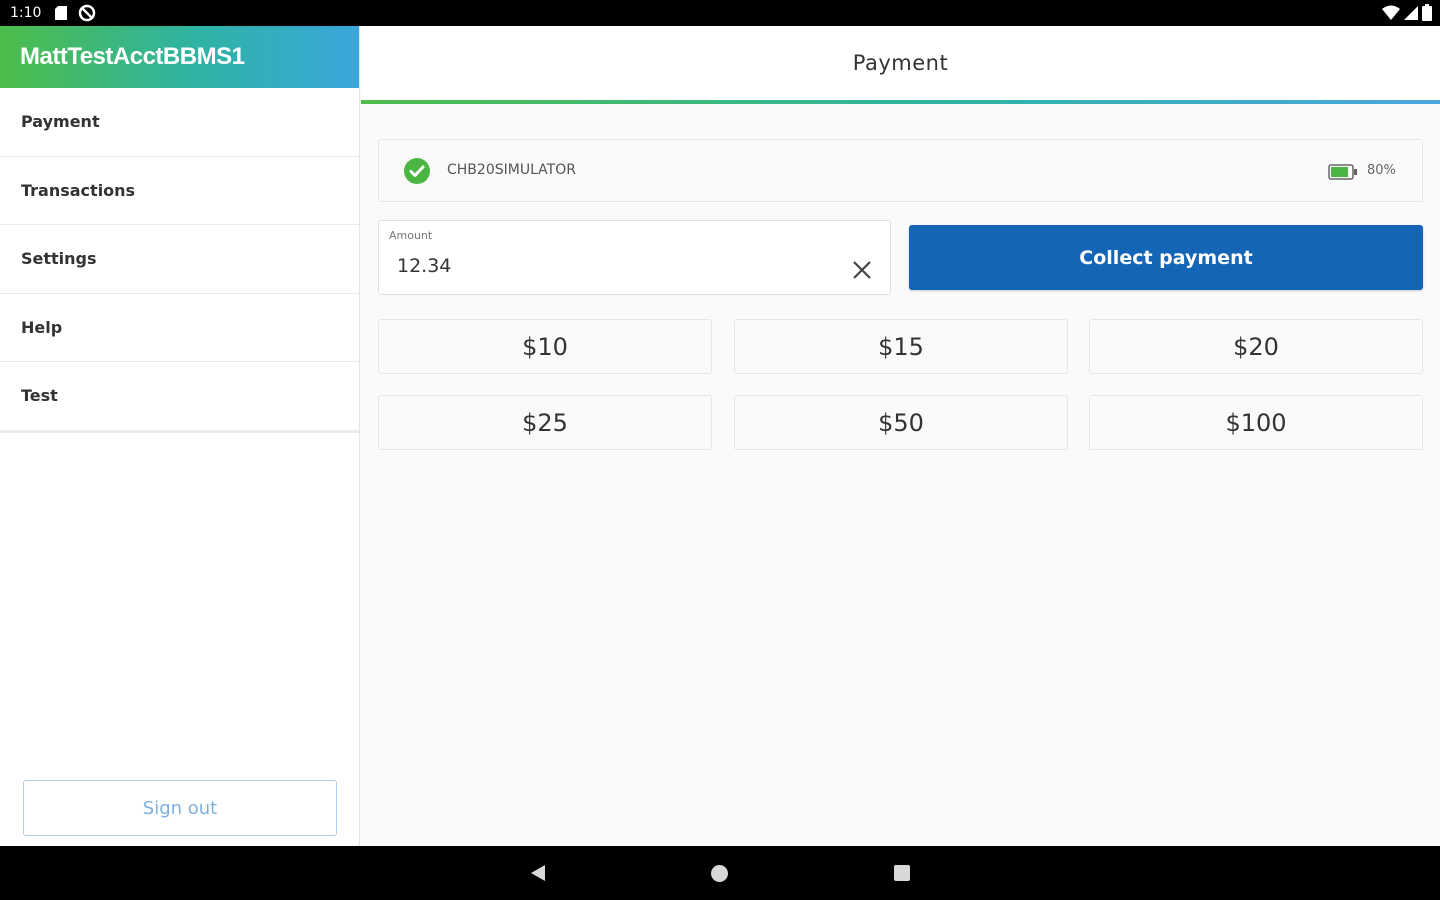 The image size is (1440, 900). Describe the element at coordinates (900, 170) in the screenshot. I see `device-status-card: CHB20SIMULATOR 80%` at that location.